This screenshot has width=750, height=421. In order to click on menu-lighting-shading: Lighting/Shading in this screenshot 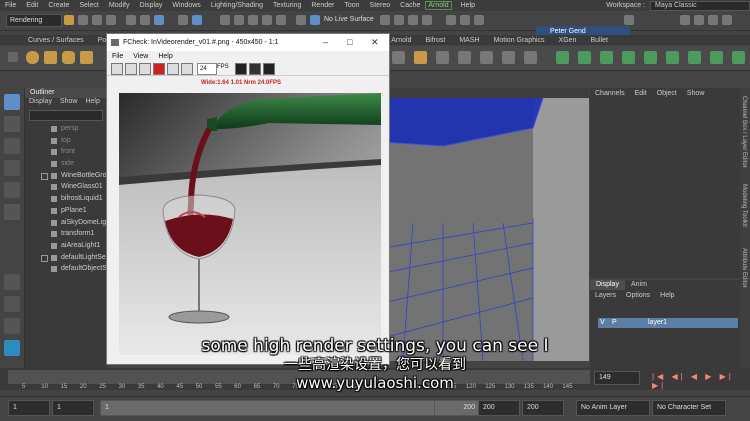, I will do `click(237, 5)`.